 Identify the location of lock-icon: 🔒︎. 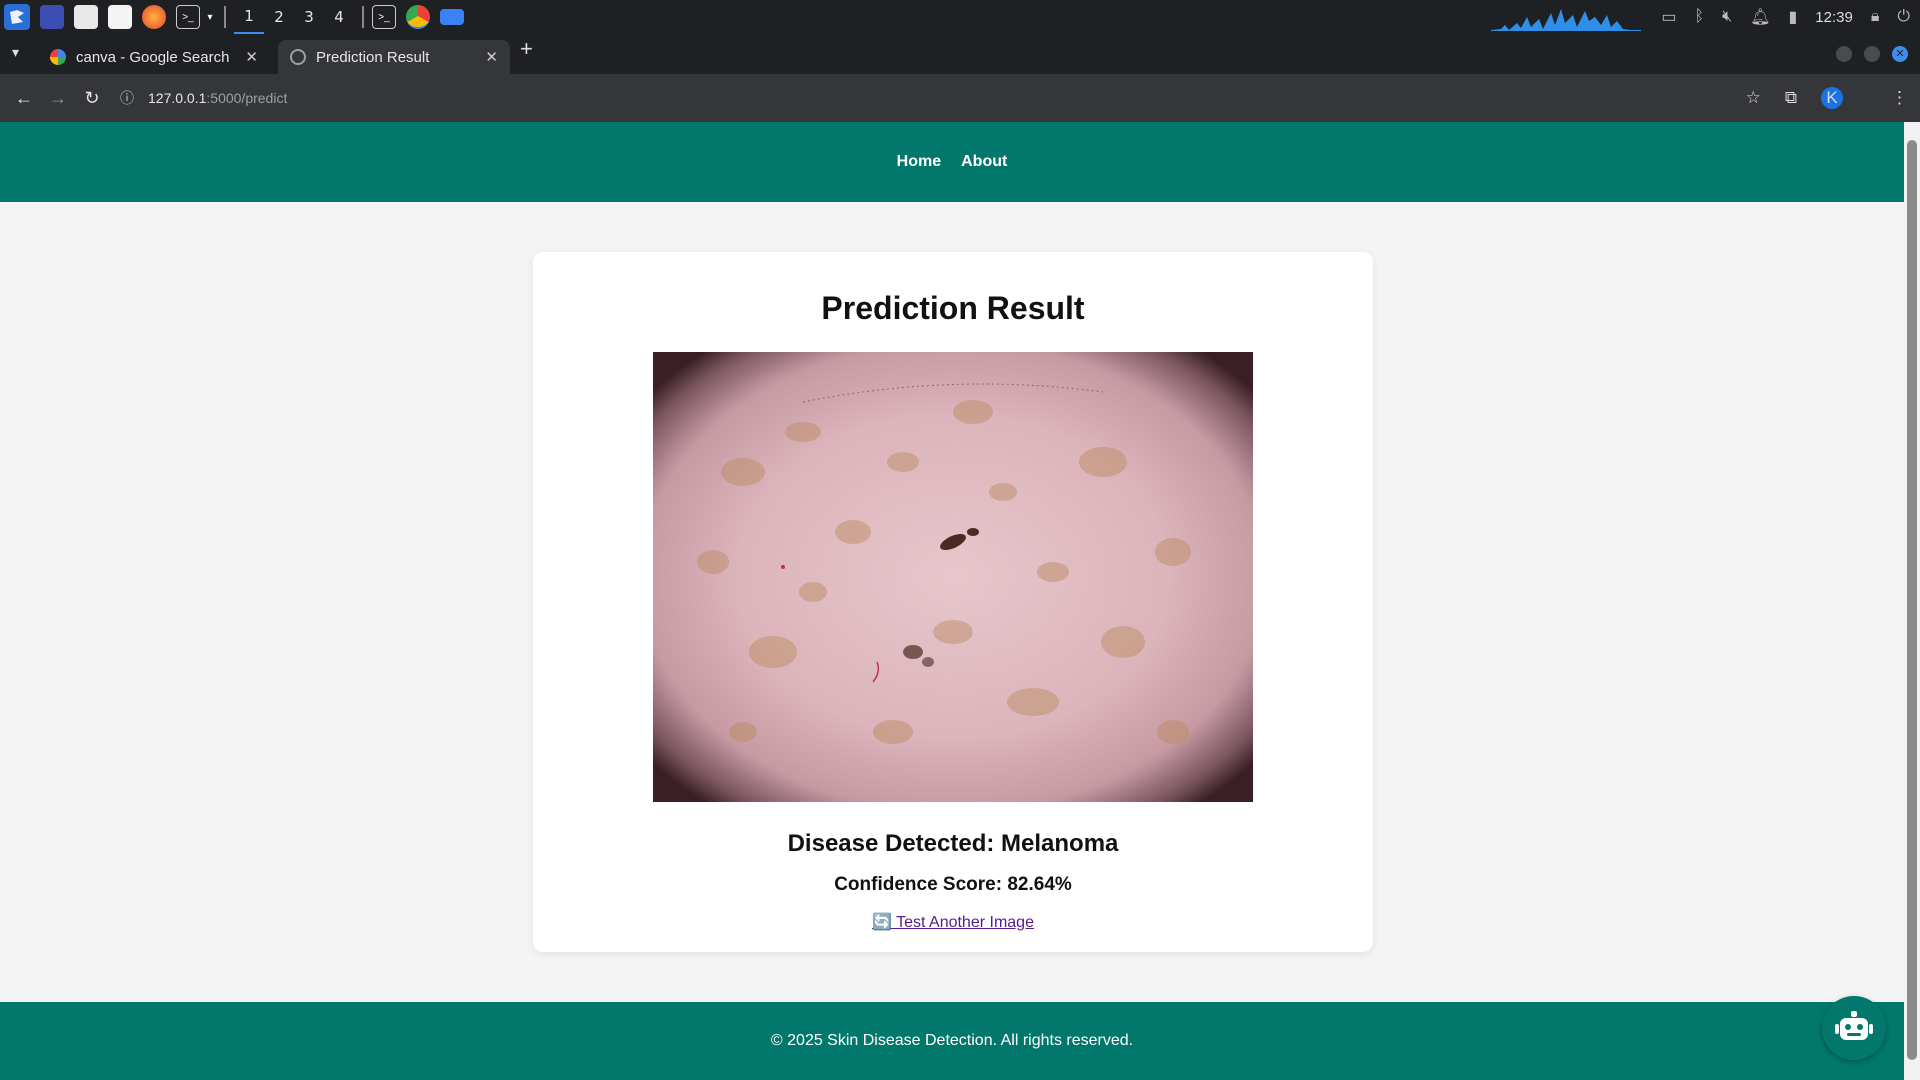
(1875, 17).